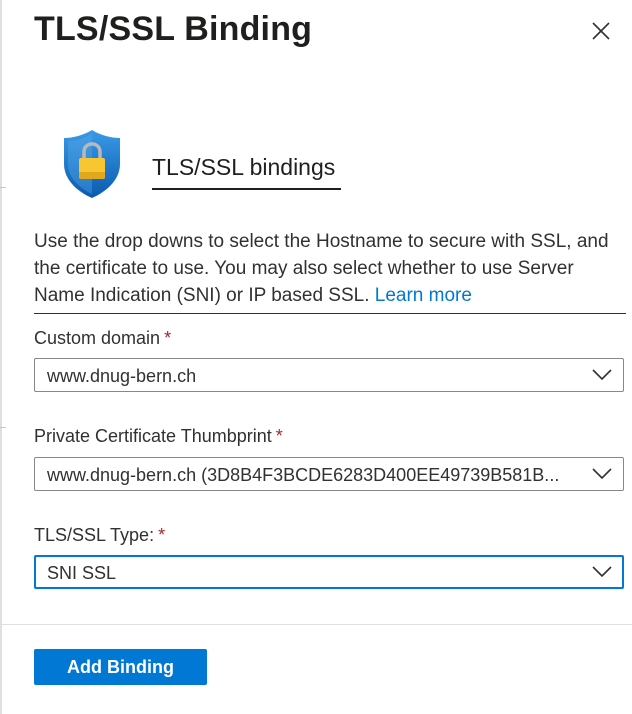 Image resolution: width=632 pixels, height=714 pixels. What do you see at coordinates (97, 338) in the screenshot?
I see `custom-domain-label-text: Custom domain` at bounding box center [97, 338].